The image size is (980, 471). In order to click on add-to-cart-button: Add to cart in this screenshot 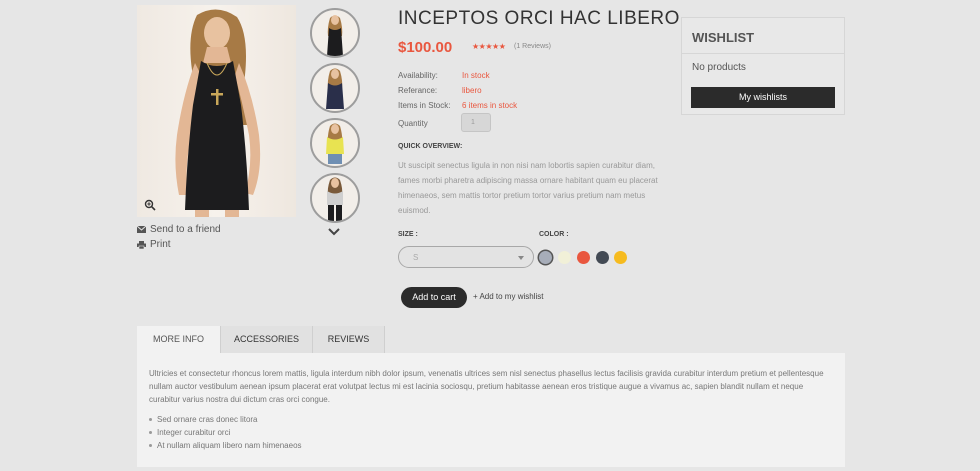, I will do `click(434, 297)`.